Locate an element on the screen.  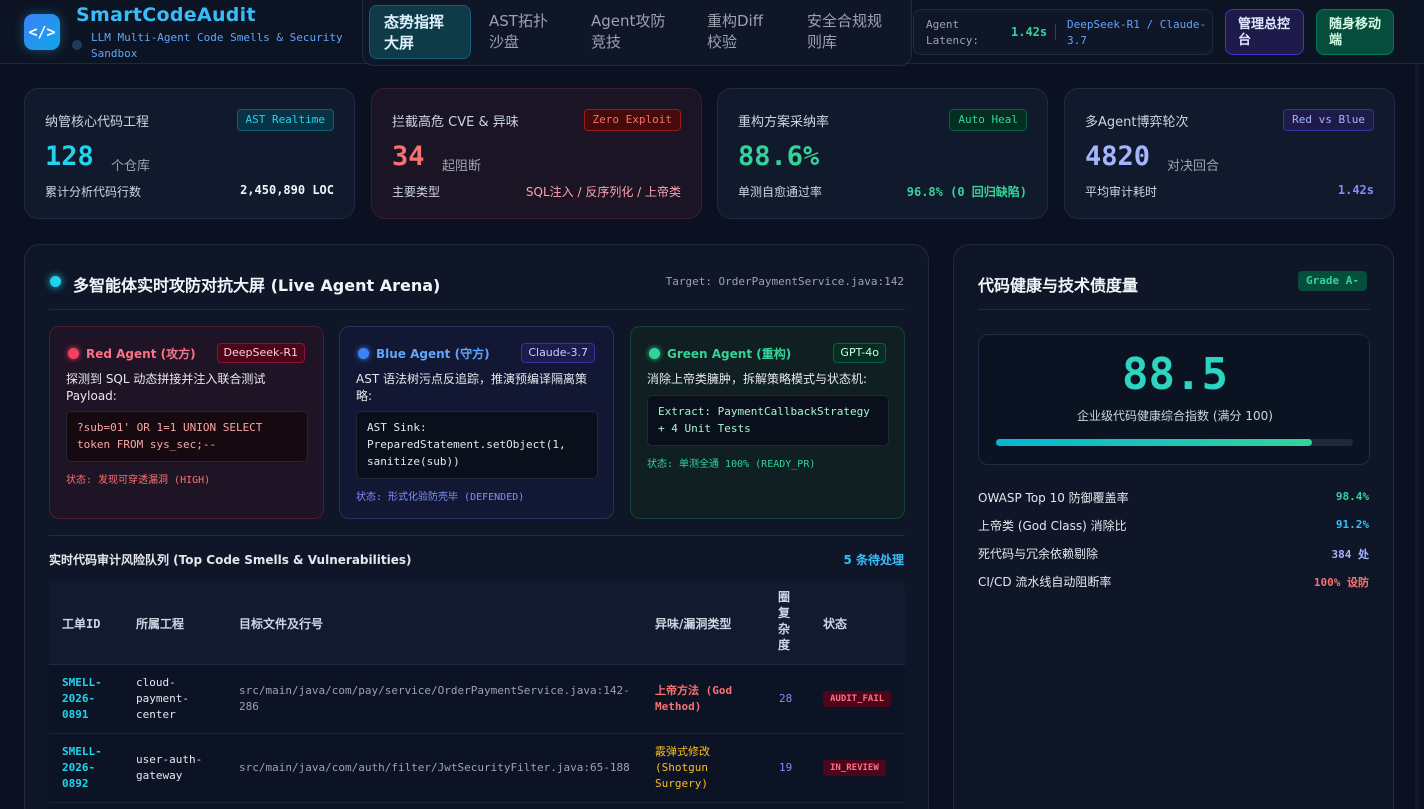
health-progress-track is located at coordinates (1174, 442).